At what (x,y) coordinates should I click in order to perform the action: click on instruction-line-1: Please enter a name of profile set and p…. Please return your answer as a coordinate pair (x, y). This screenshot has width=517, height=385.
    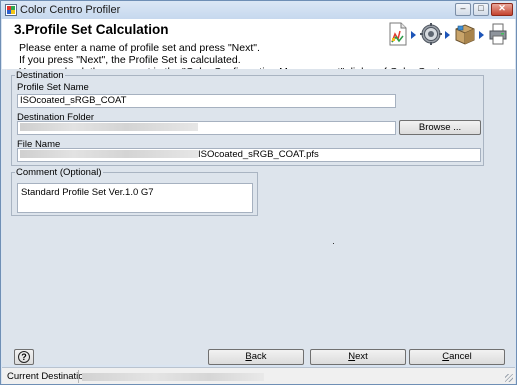
    Looking at the image, I should click on (139, 48).